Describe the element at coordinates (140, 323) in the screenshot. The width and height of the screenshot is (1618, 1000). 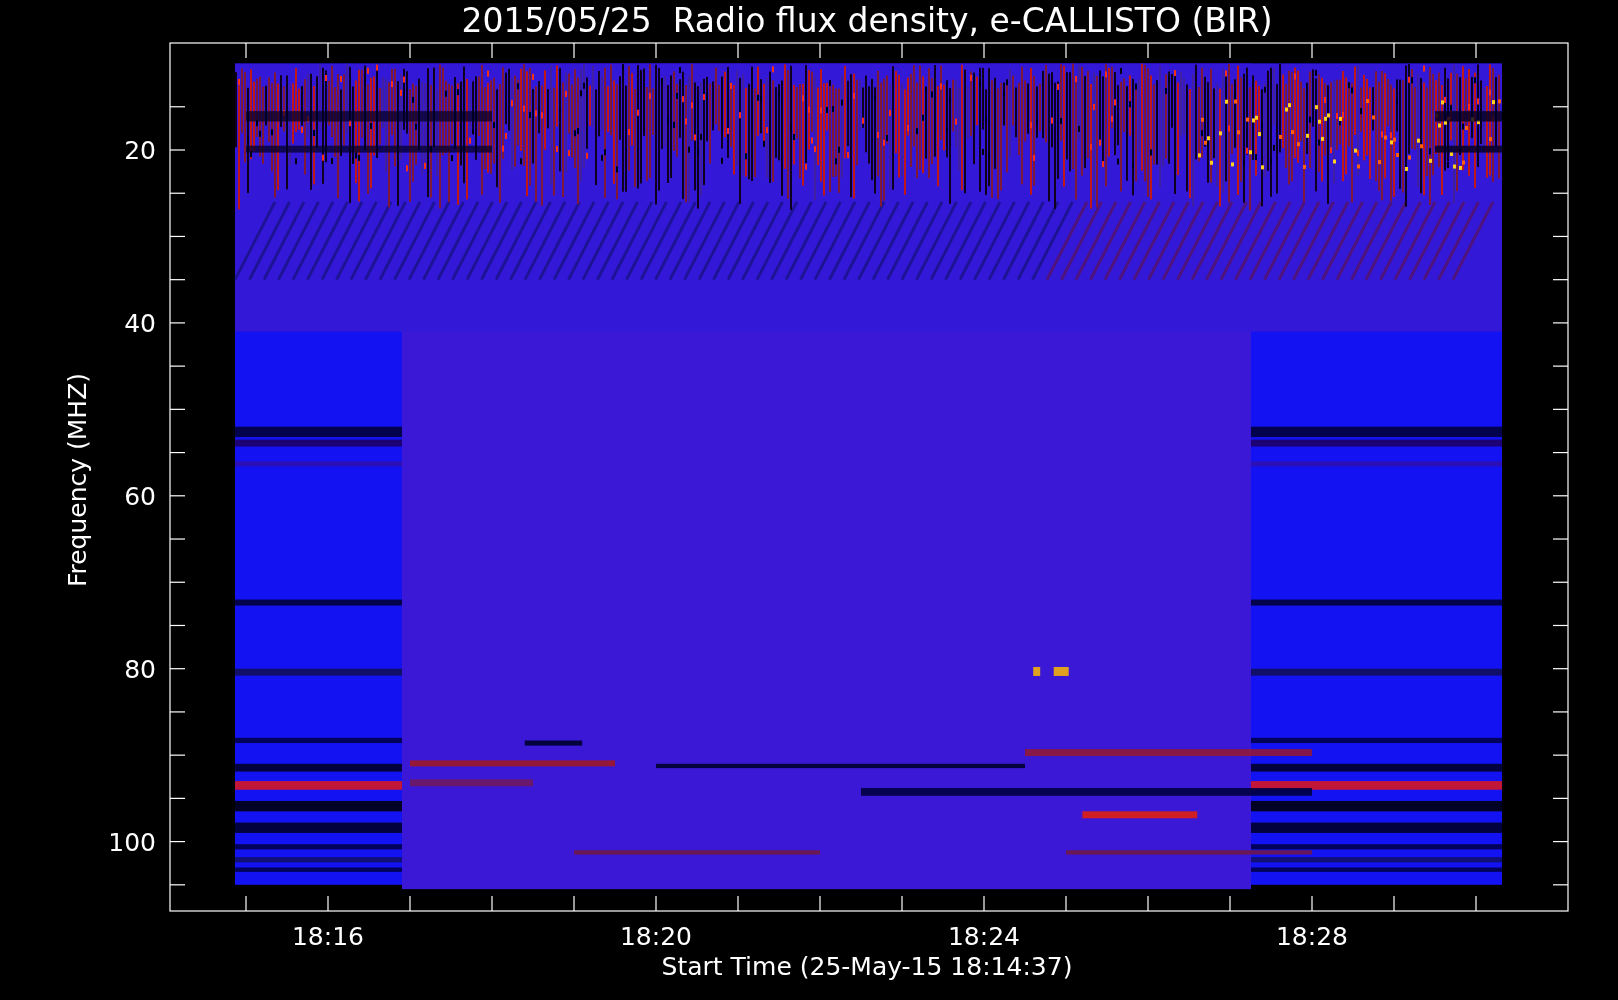
I see `y-tick-label: 40` at that location.